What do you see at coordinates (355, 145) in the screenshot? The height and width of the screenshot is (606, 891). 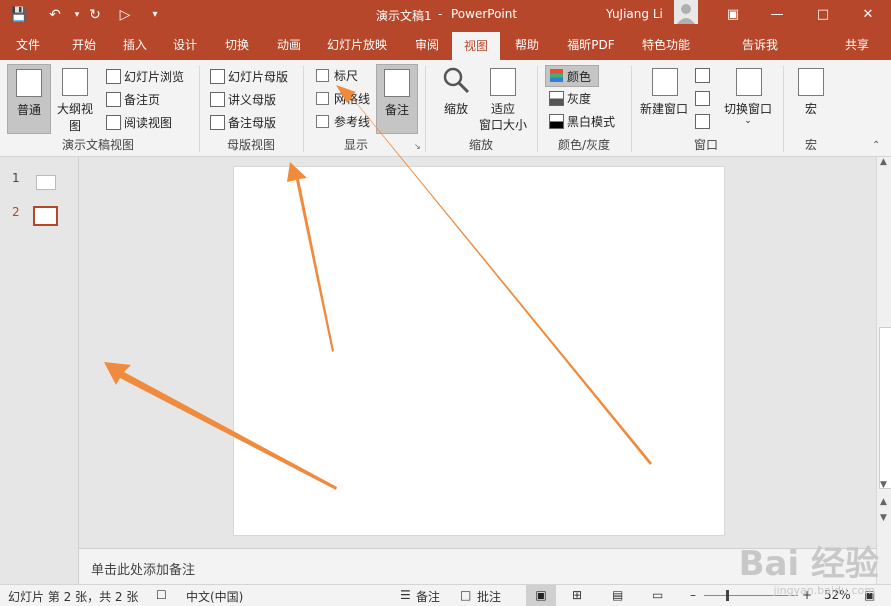 I see `group-label-show: 显示` at bounding box center [355, 145].